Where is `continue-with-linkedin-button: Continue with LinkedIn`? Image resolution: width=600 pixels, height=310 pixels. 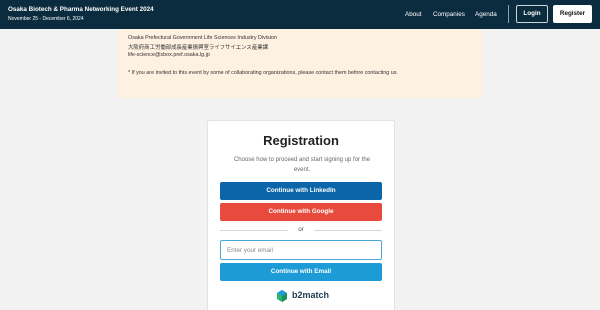 continue-with-linkedin-button: Continue with LinkedIn is located at coordinates (301, 191).